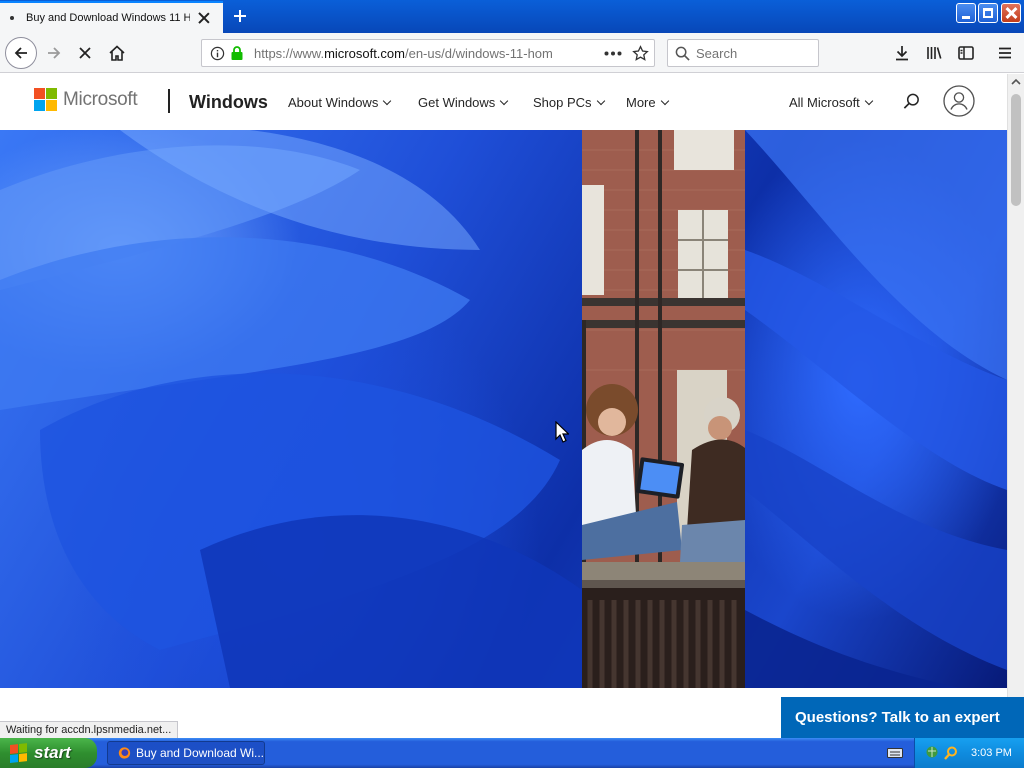  I want to click on library-icon, so click(934, 53).